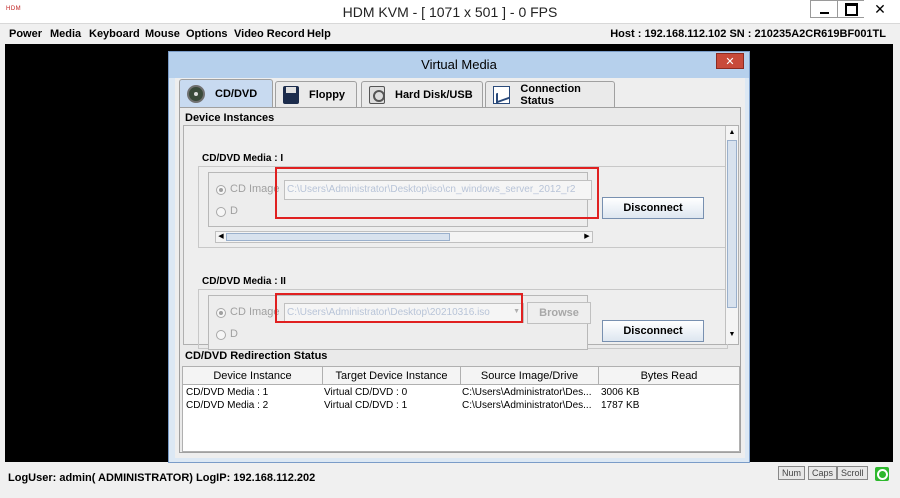 The height and width of the screenshot is (498, 900). Describe the element at coordinates (392, 376) in the screenshot. I see `column-header-target-device: Target Device Instance` at that location.